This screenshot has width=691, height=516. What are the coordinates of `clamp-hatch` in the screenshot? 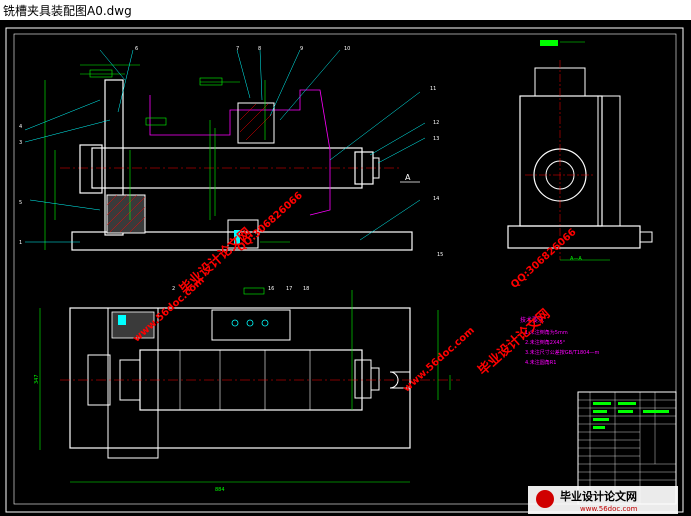 It's located at (256, 122).